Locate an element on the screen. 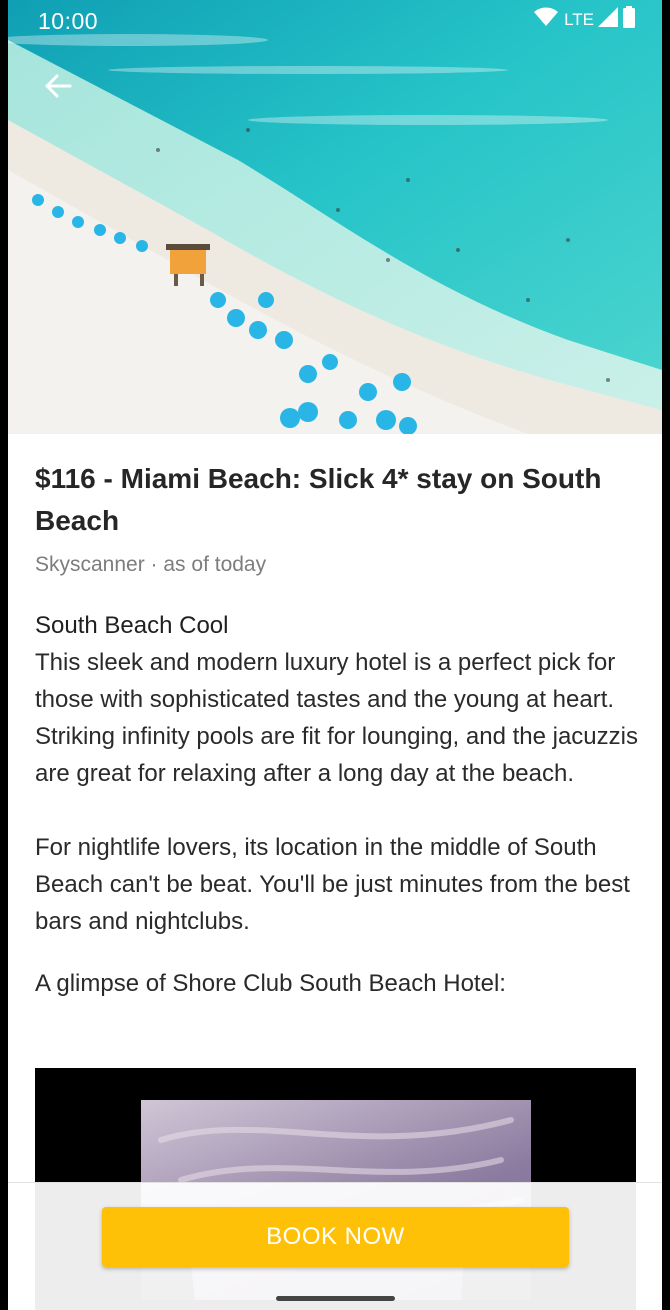 Image resolution: width=670 pixels, height=1310 pixels. arrow-left-icon is located at coordinates (58, 88).